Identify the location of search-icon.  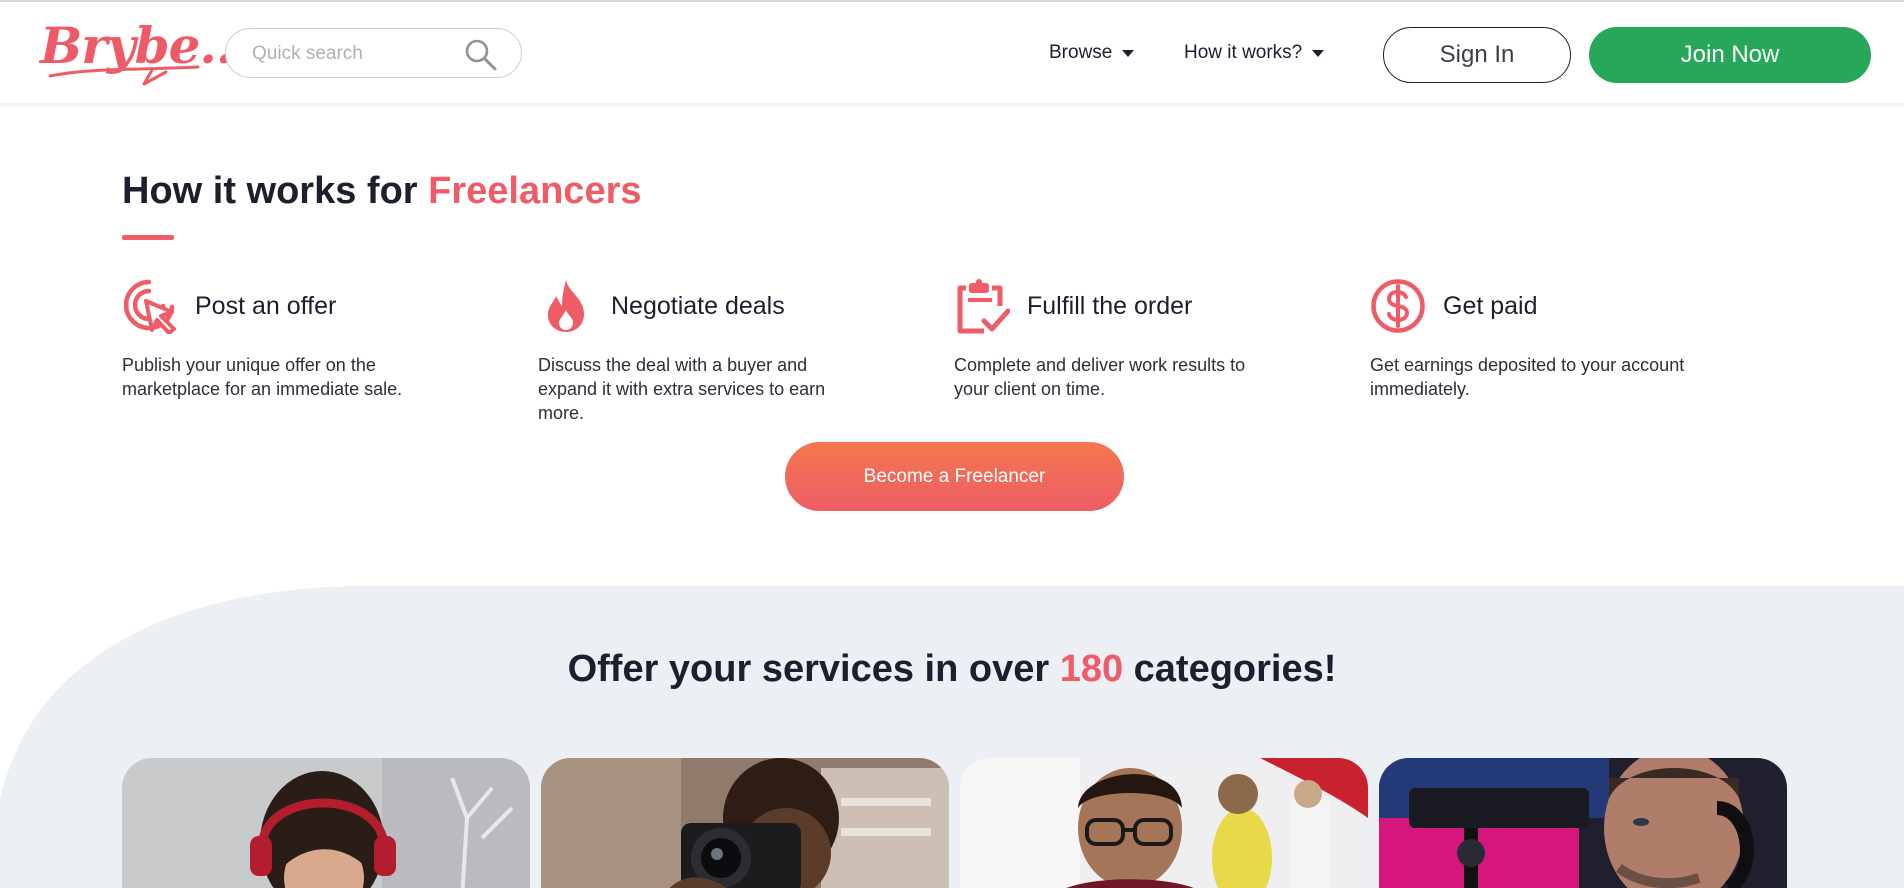
(481, 57).